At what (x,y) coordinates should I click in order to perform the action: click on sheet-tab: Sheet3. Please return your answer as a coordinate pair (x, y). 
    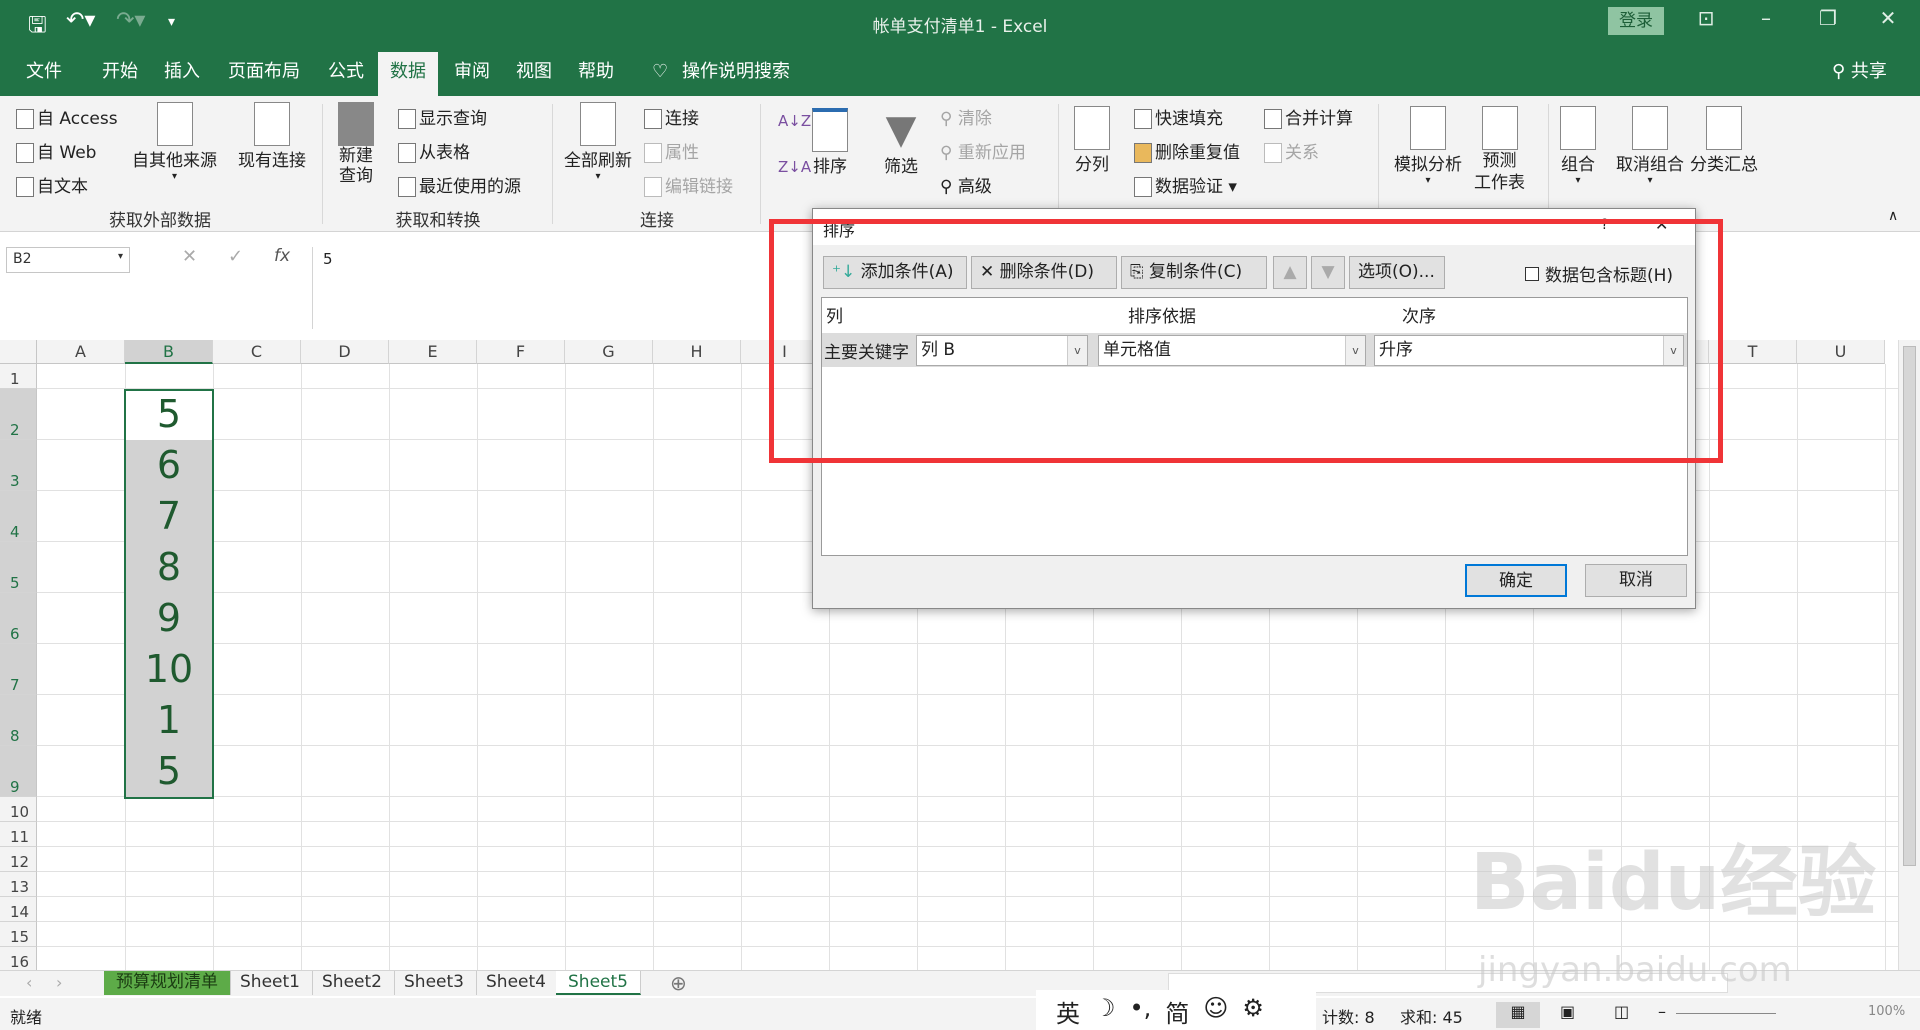
    Looking at the image, I should click on (434, 983).